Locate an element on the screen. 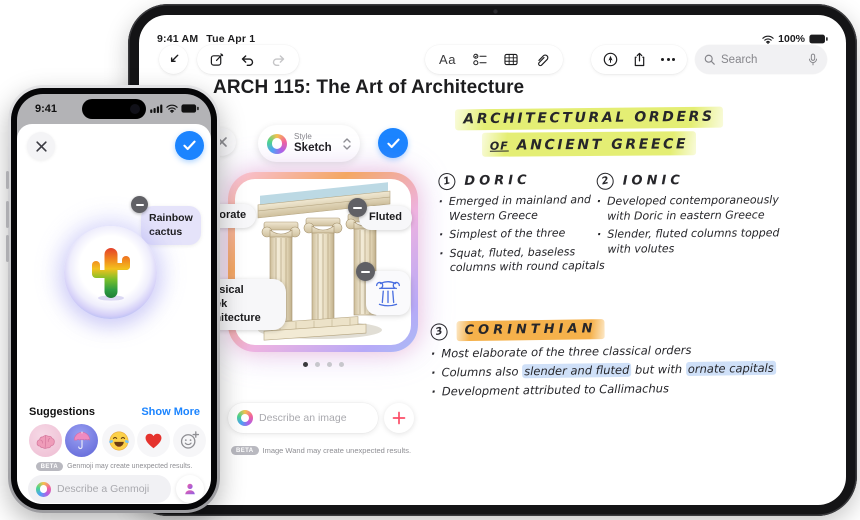 The image size is (860, 520). style-label: Style is located at coordinates (303, 136).